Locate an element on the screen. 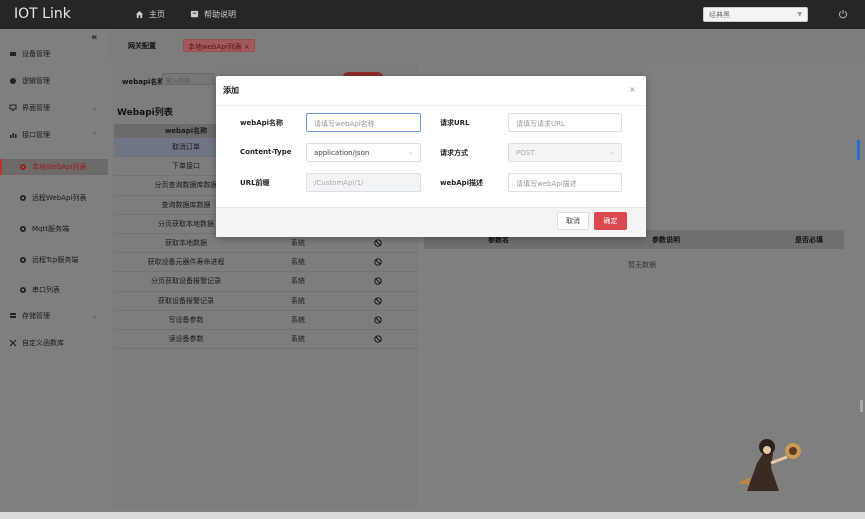 The image size is (865, 519). table-row: 写设备参数 系统 is located at coordinates (266, 320).